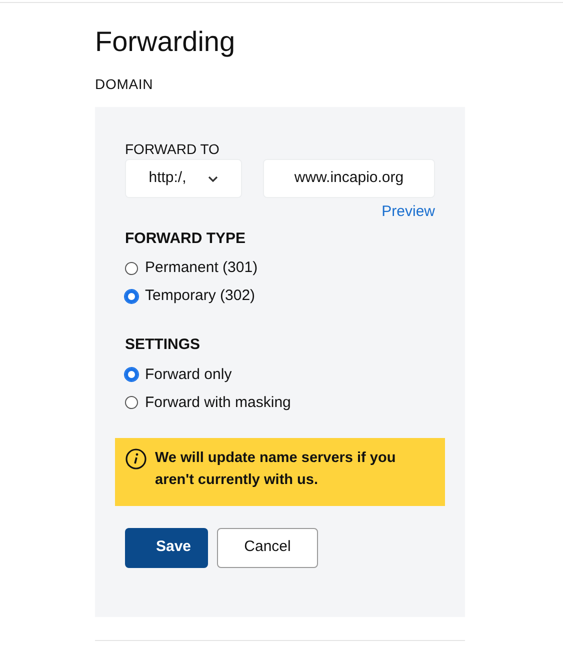  I want to click on cancel-button: Cancel, so click(267, 548).